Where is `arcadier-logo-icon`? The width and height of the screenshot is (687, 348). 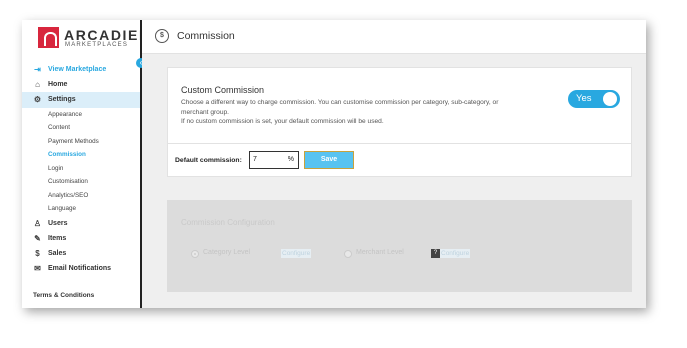
arcadier-logo-icon is located at coordinates (48, 37).